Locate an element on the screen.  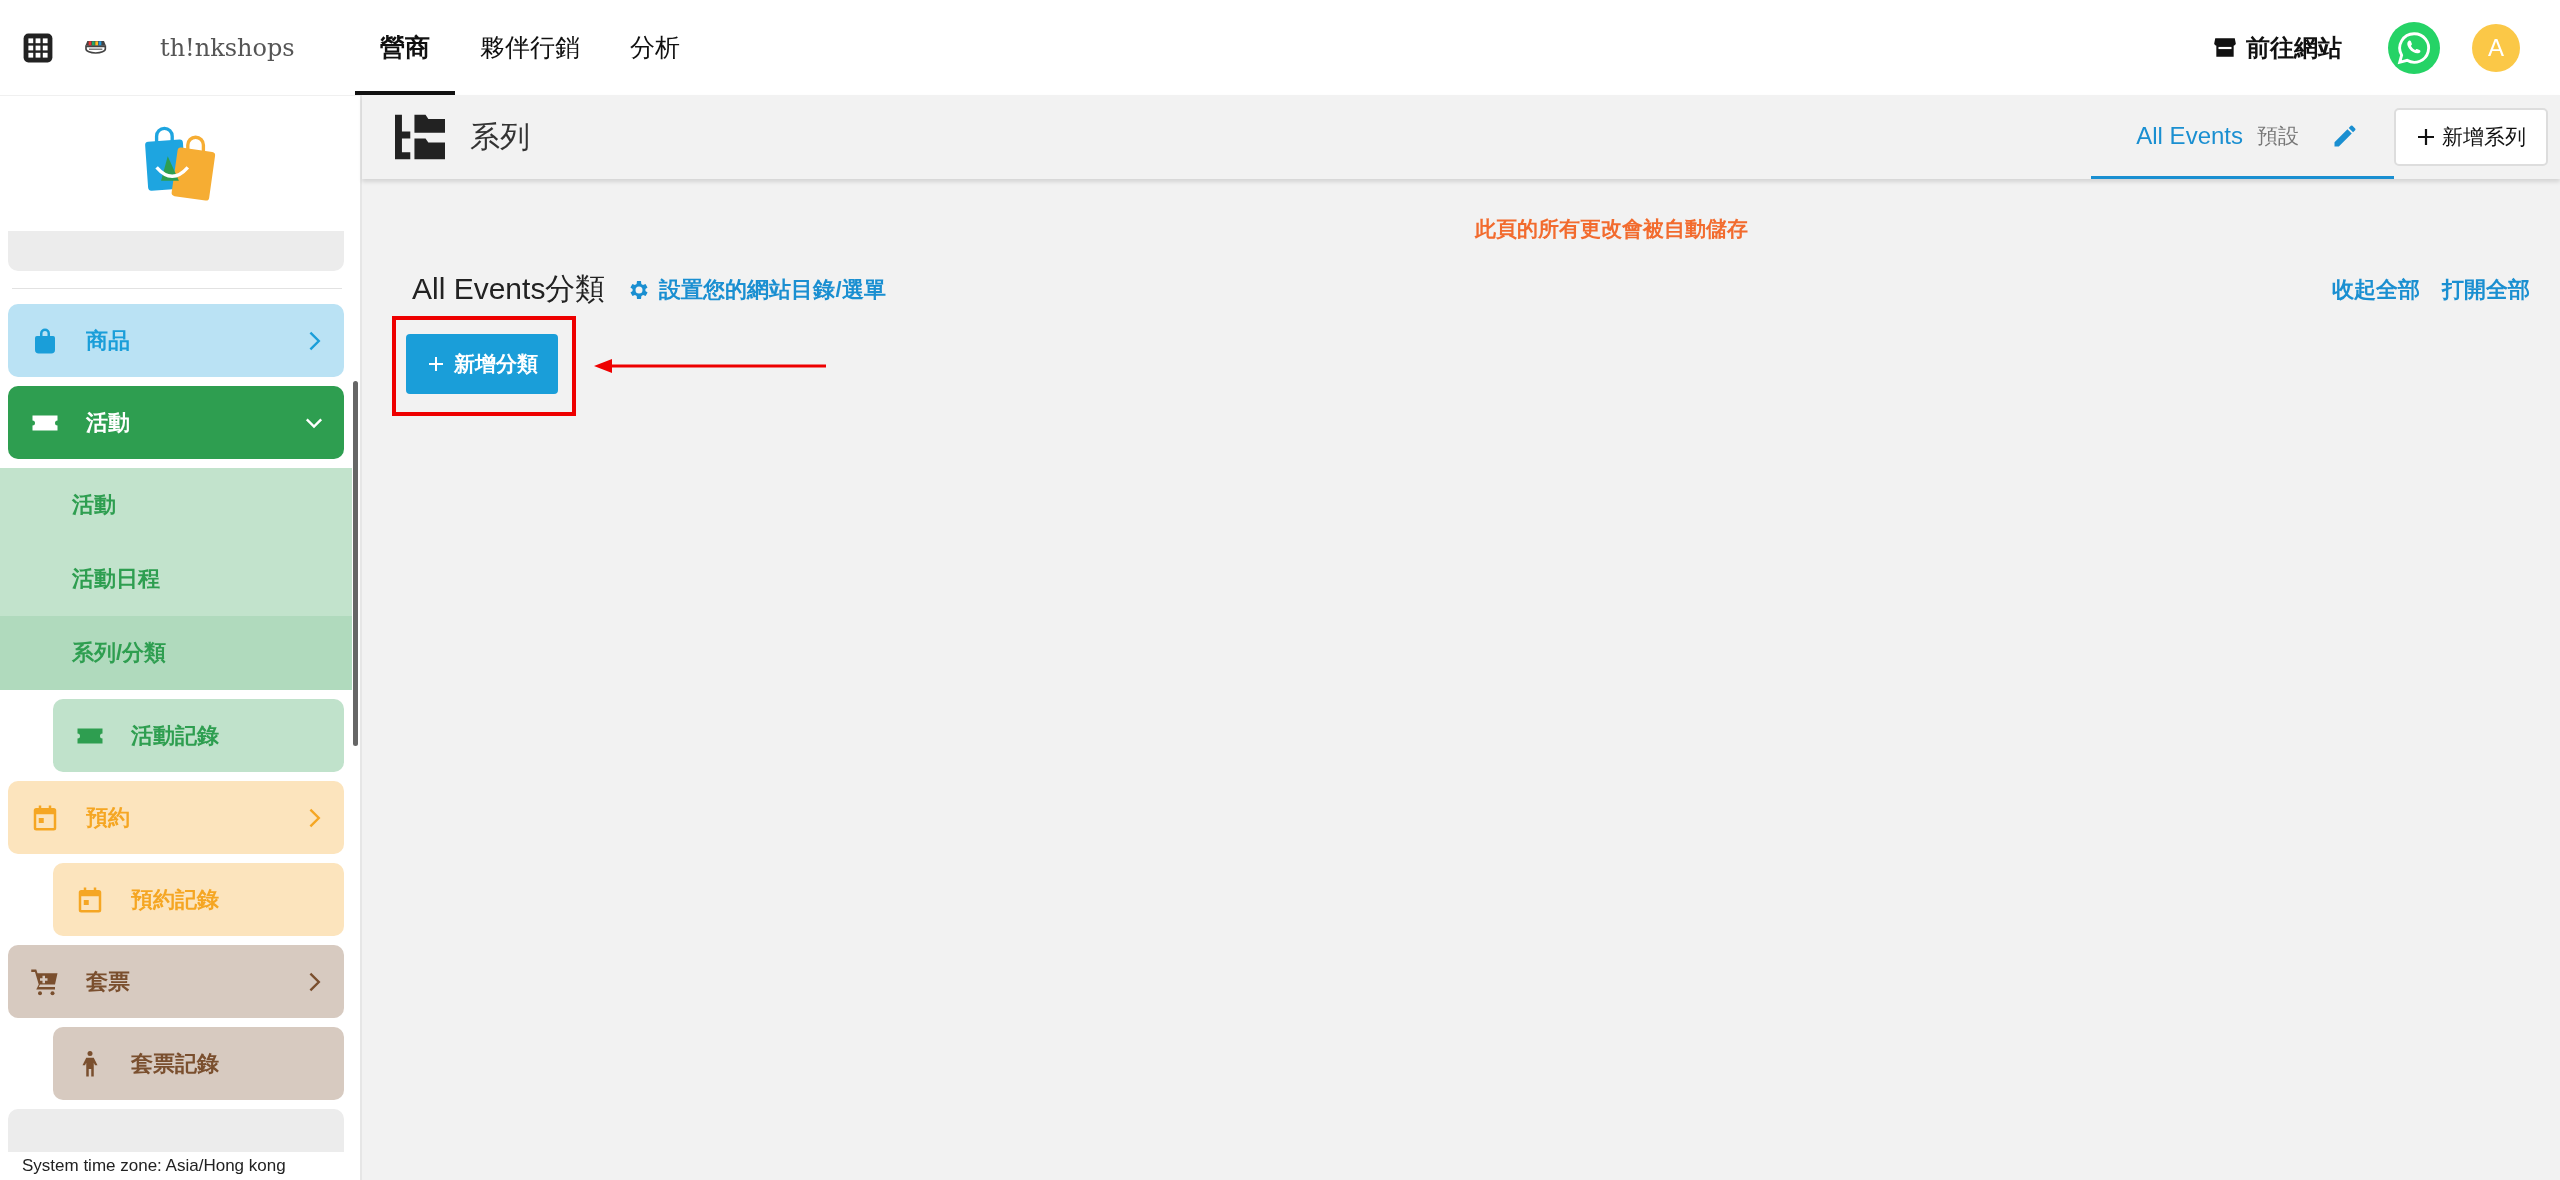
hierarchy-icon is located at coordinates (420, 137).